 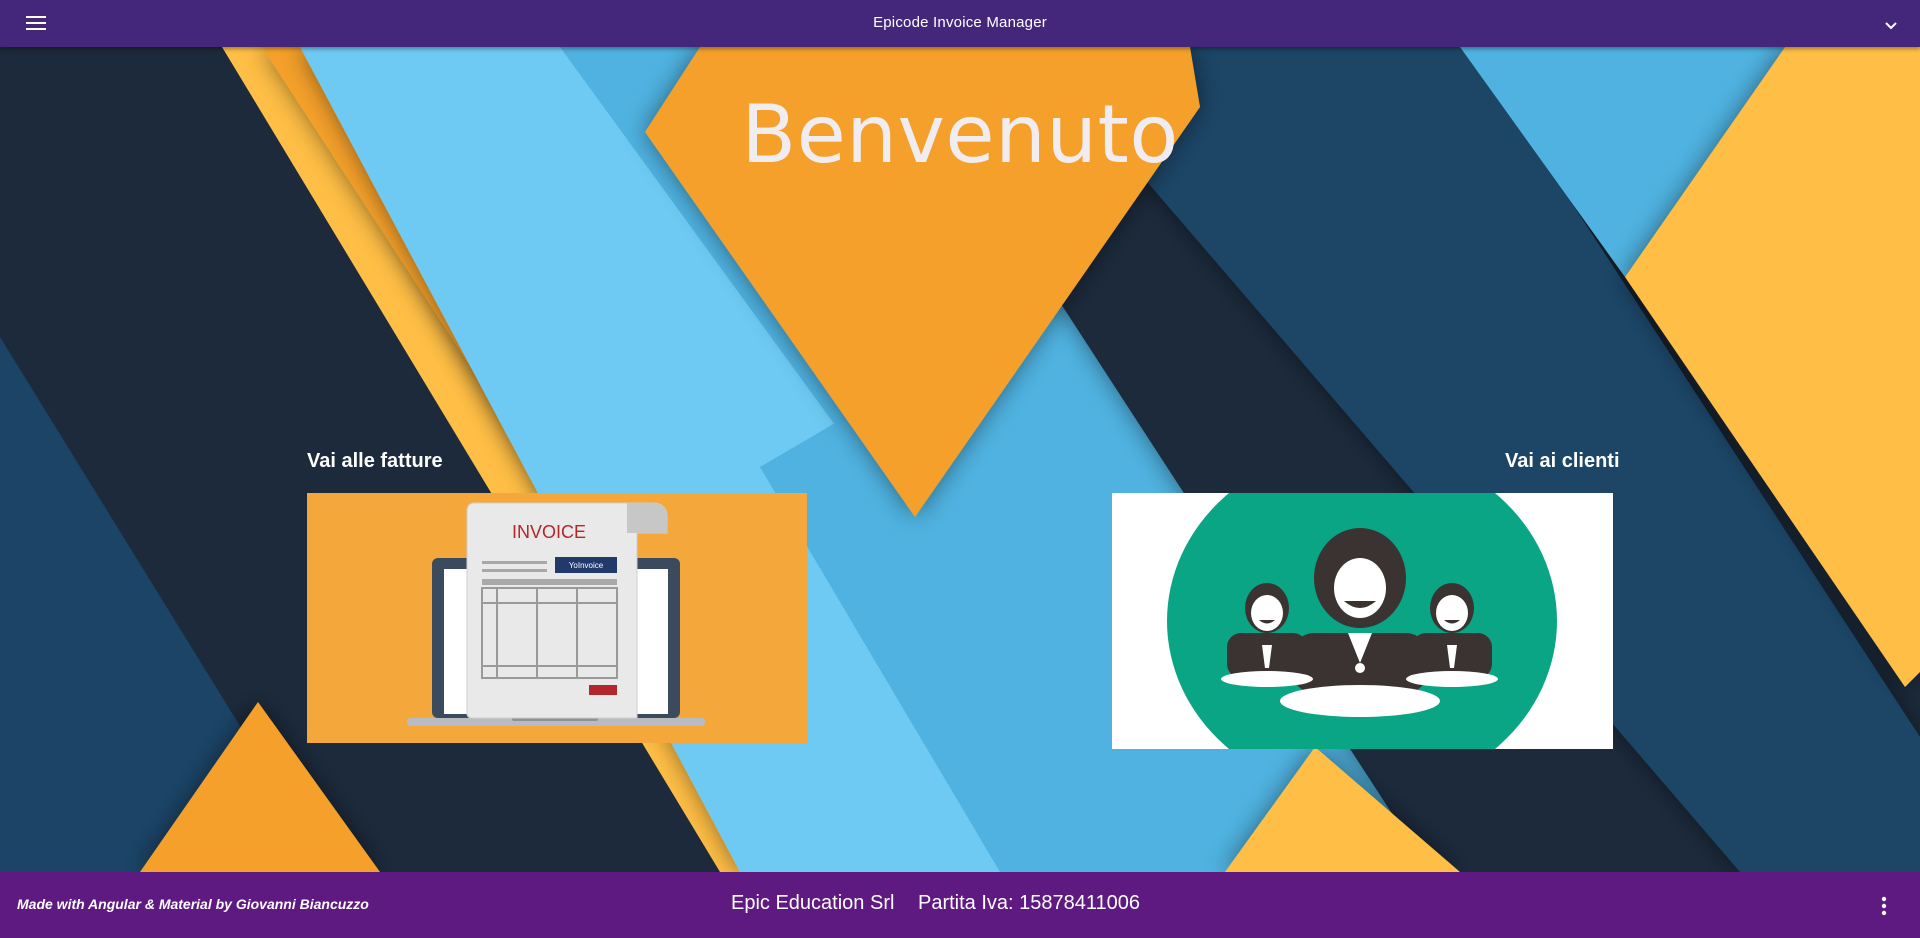 I want to click on welcome-heading: Benvenuto, so click(x=960, y=134).